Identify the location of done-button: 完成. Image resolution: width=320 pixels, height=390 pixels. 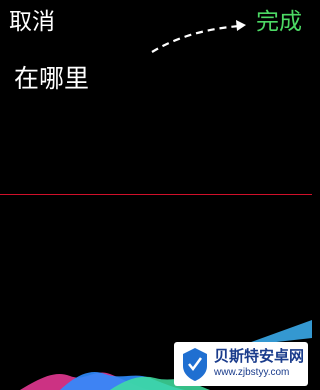
(279, 22).